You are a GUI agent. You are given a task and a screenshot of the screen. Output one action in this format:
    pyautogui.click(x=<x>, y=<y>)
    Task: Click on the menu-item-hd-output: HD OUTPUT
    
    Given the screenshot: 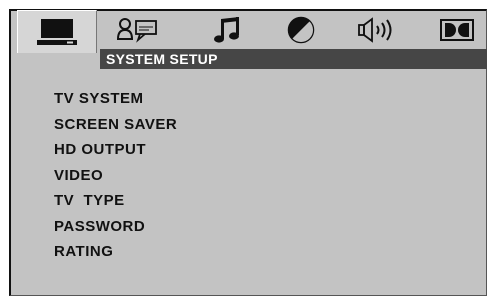 What is the action you would take?
    pyautogui.click(x=115, y=150)
    